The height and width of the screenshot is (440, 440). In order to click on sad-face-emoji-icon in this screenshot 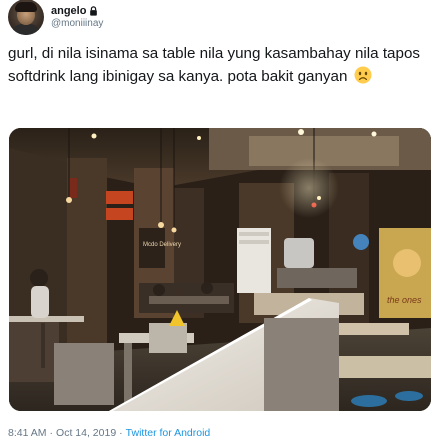, I will do `click(363, 75)`.